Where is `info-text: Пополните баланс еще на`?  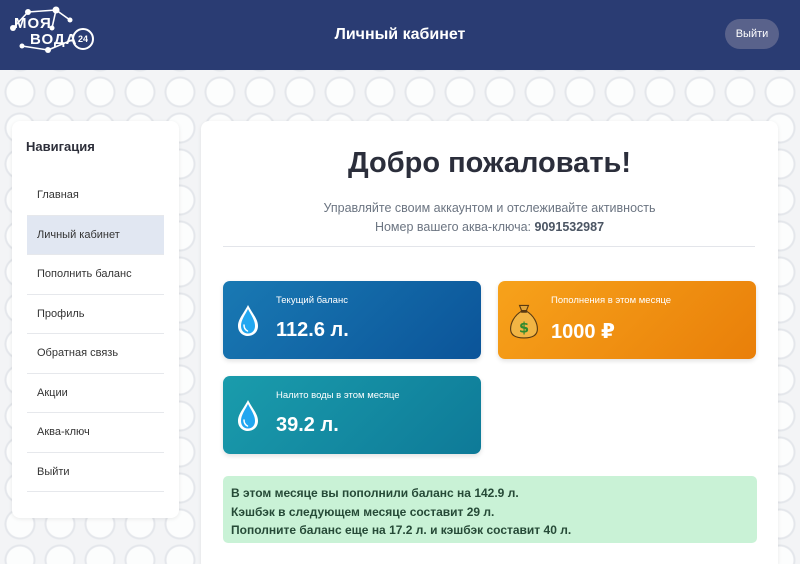
info-text: Пополните баланс еще на is located at coordinates (310, 530).